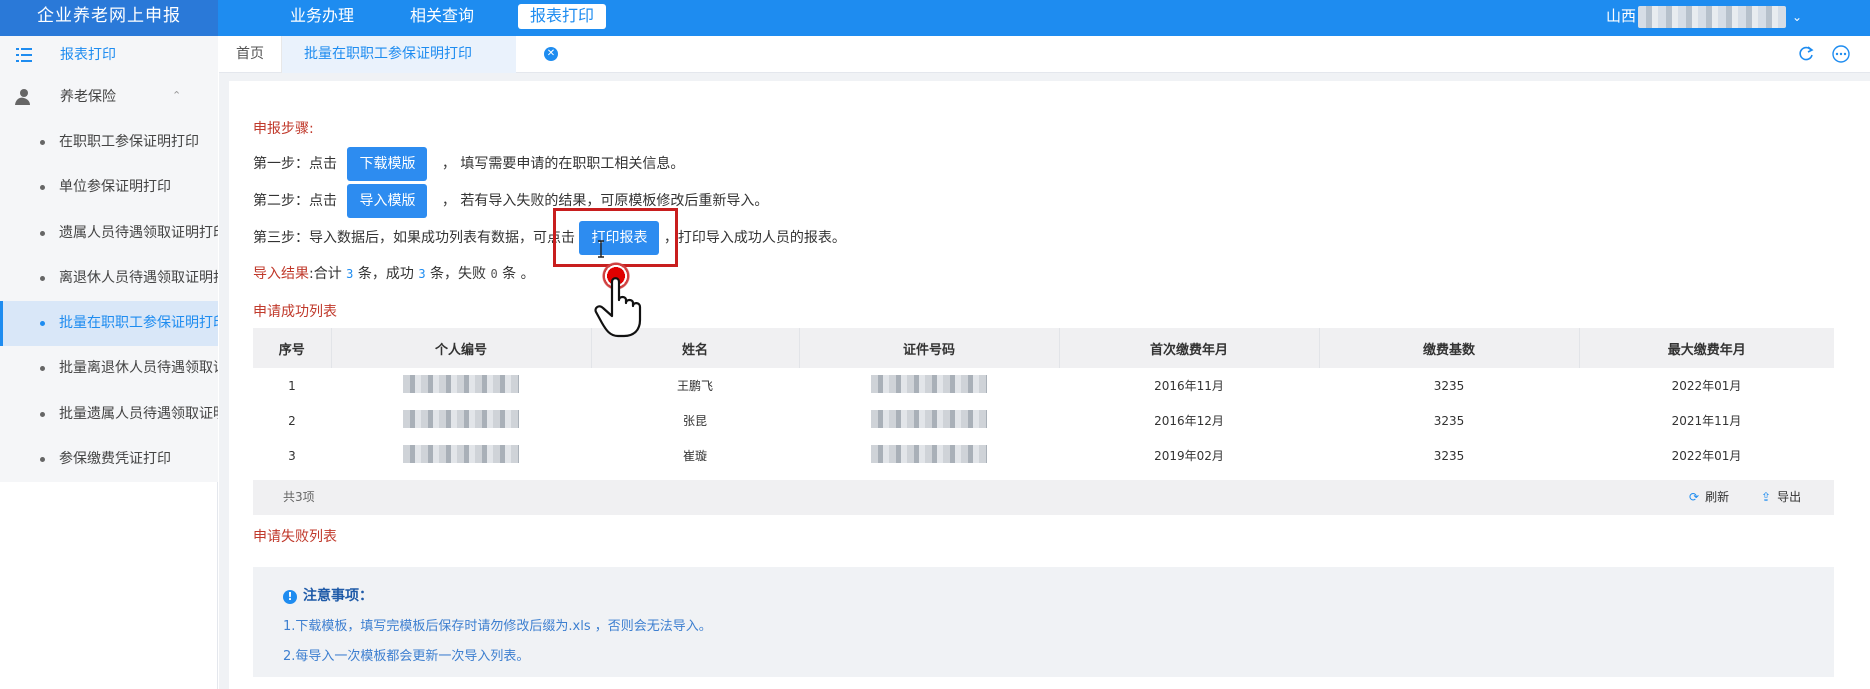 This screenshot has height=689, width=1870. I want to click on user-icon, so click(22, 97).